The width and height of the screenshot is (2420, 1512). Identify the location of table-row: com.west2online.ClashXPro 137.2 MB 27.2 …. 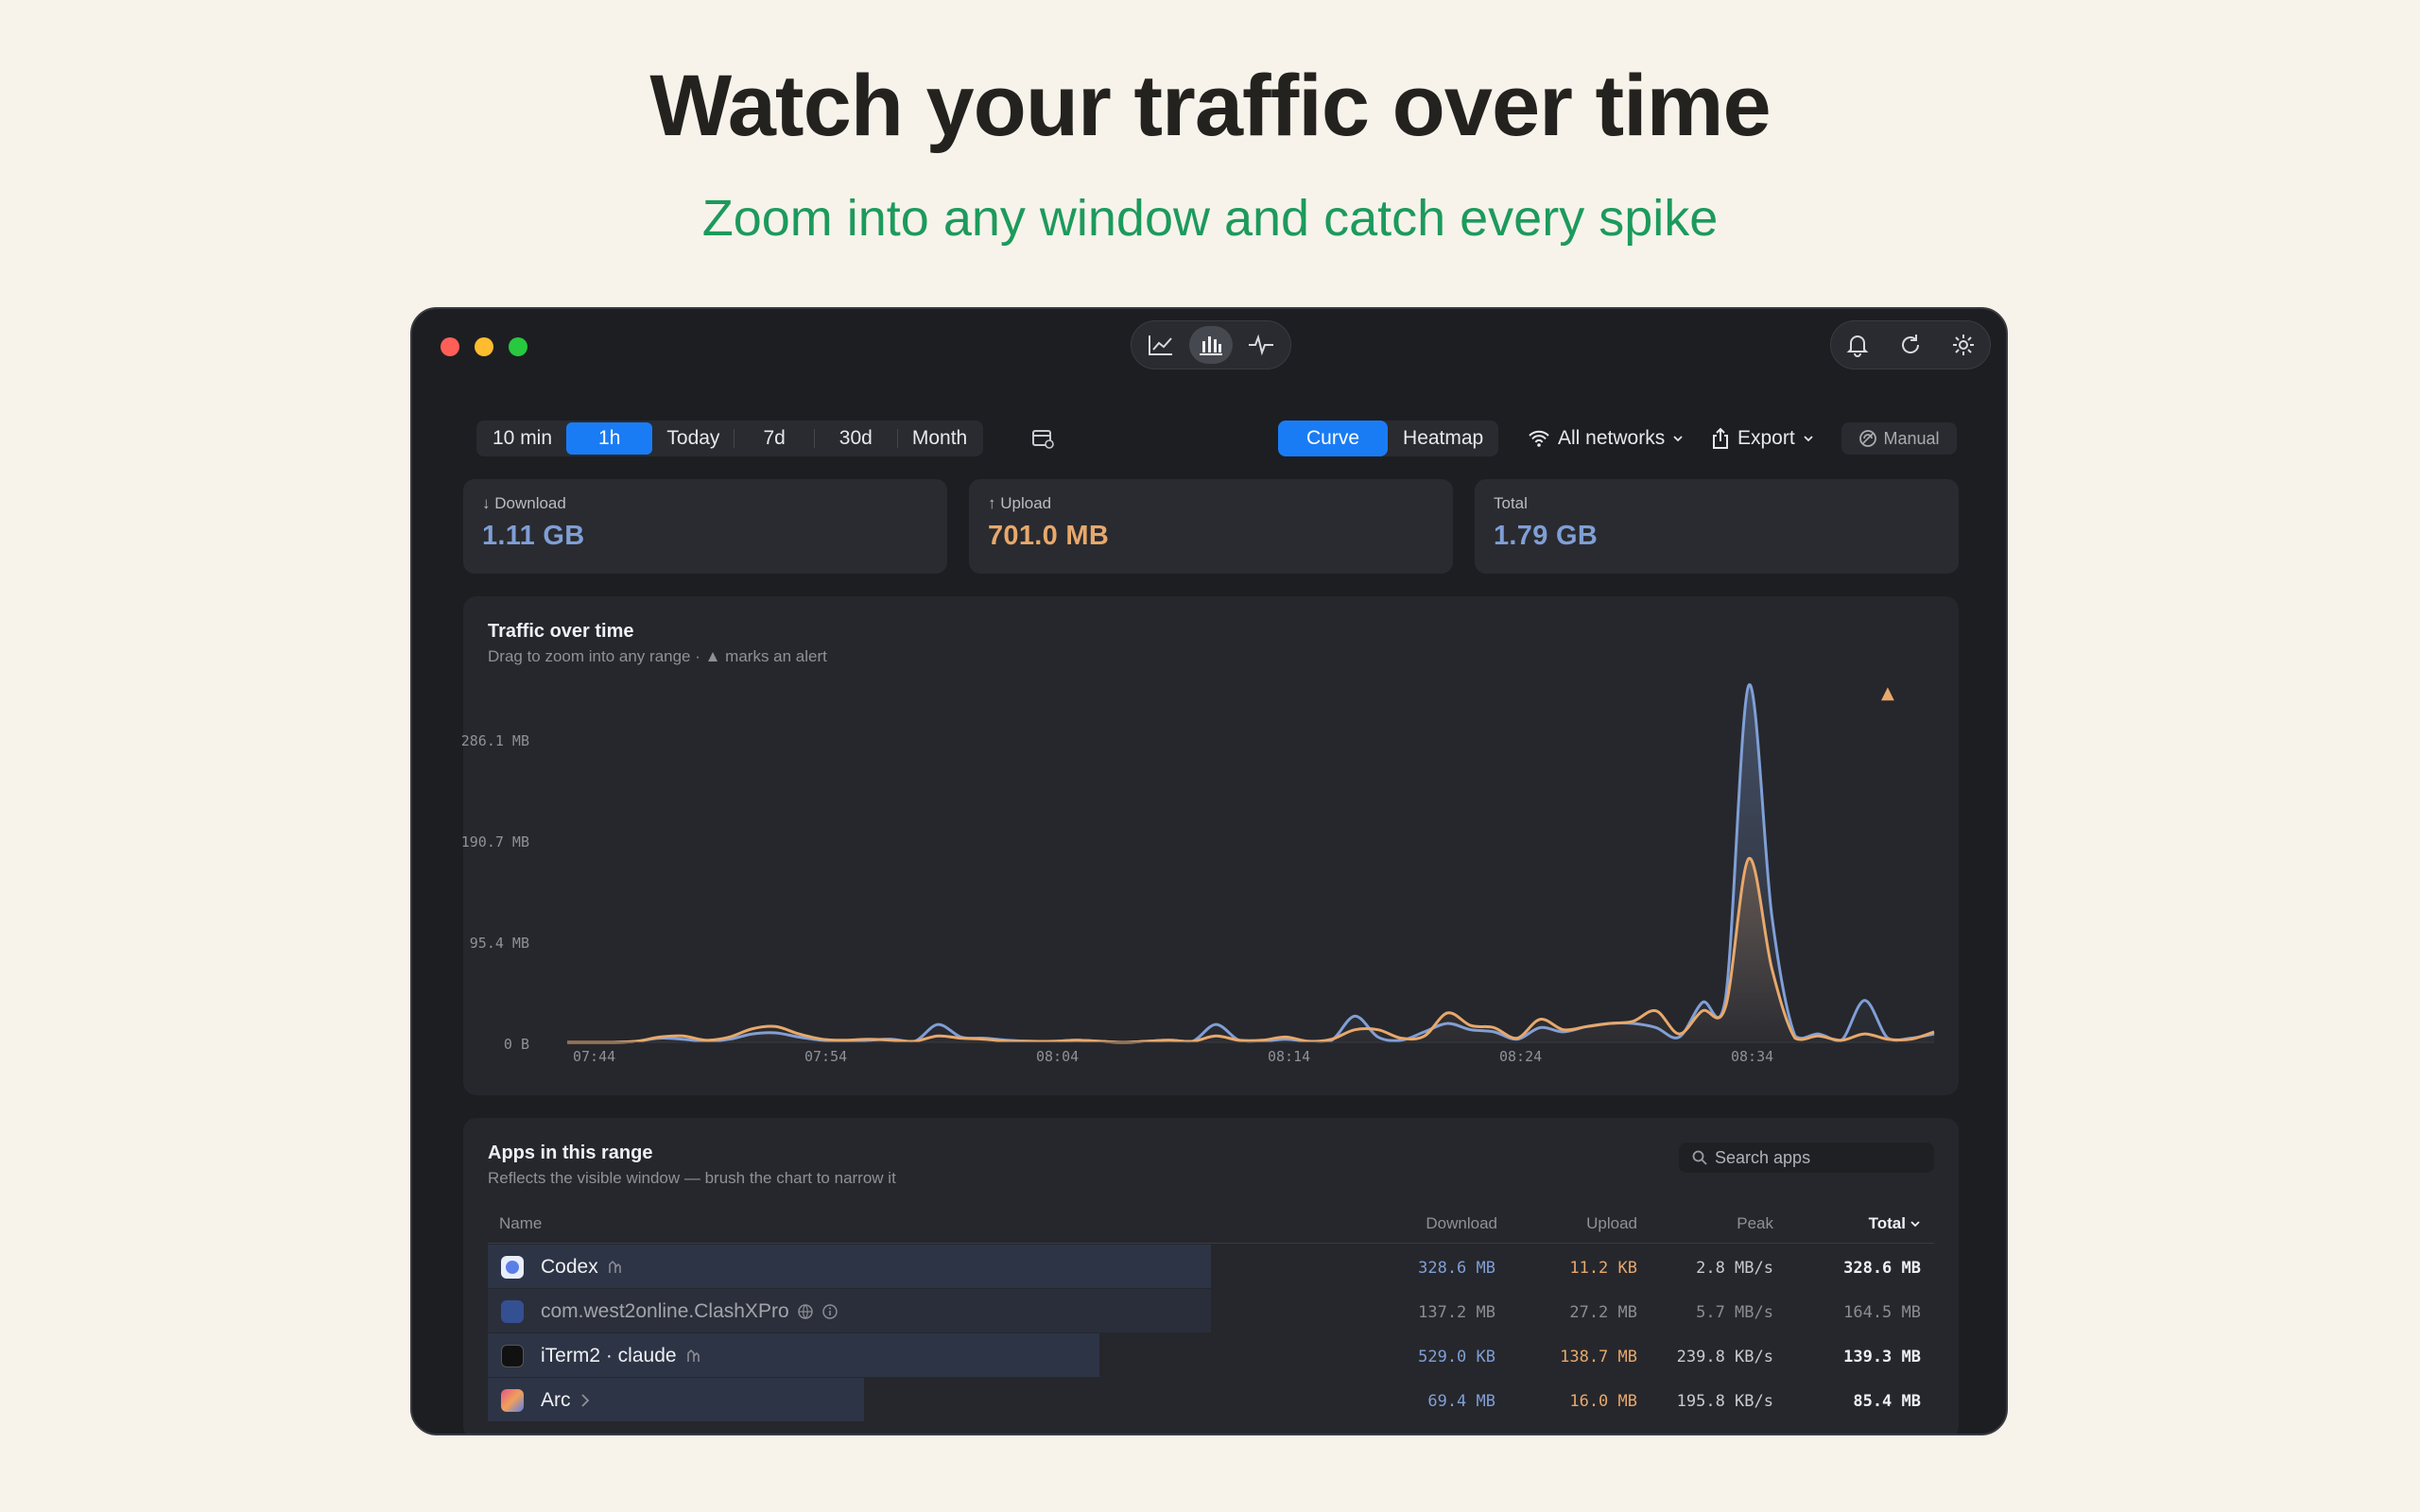
(1211, 1310).